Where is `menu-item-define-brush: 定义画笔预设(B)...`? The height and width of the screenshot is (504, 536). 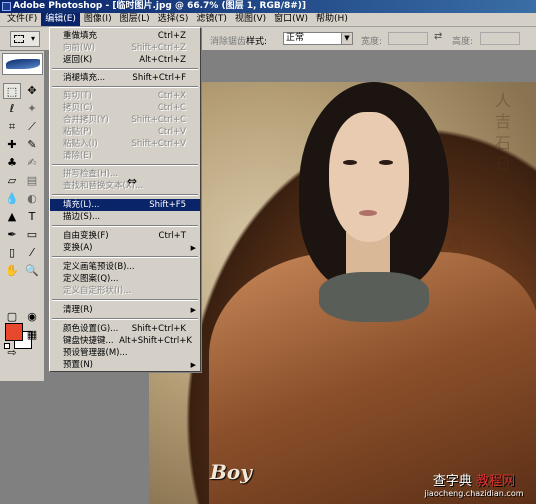 menu-item-define-brush: 定义画笔预设(B)... is located at coordinates (125, 267).